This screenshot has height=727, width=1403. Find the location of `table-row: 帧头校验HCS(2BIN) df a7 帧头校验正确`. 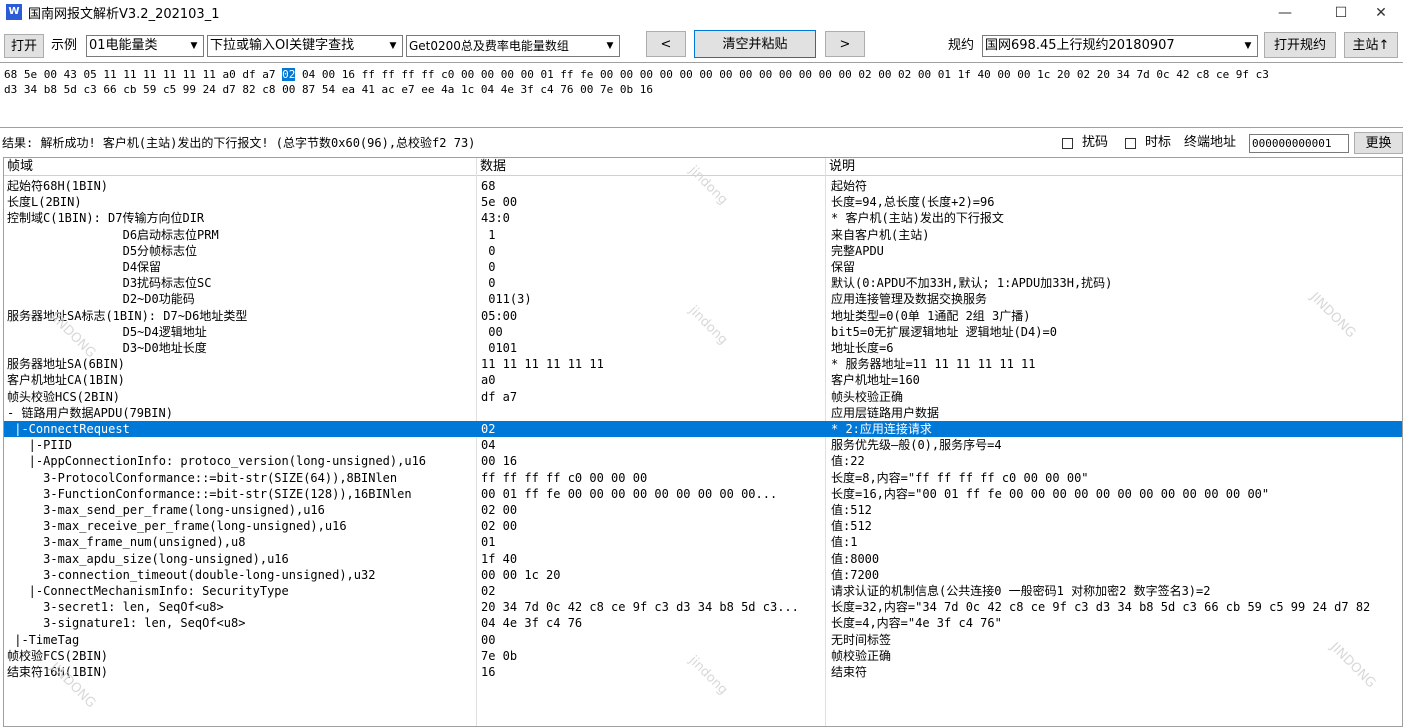

table-row: 帧头校验HCS(2BIN) df a7 帧头校验正确 is located at coordinates (703, 397).